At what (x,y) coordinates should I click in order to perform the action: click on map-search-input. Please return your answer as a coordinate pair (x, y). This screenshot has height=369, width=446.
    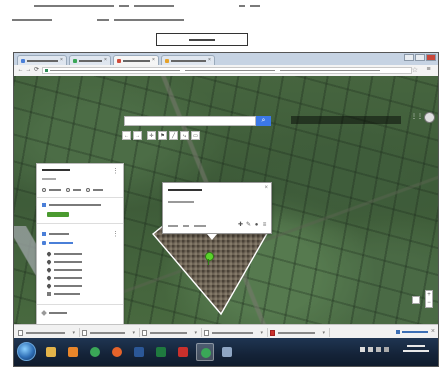
    Looking at the image, I should click on (190, 121).